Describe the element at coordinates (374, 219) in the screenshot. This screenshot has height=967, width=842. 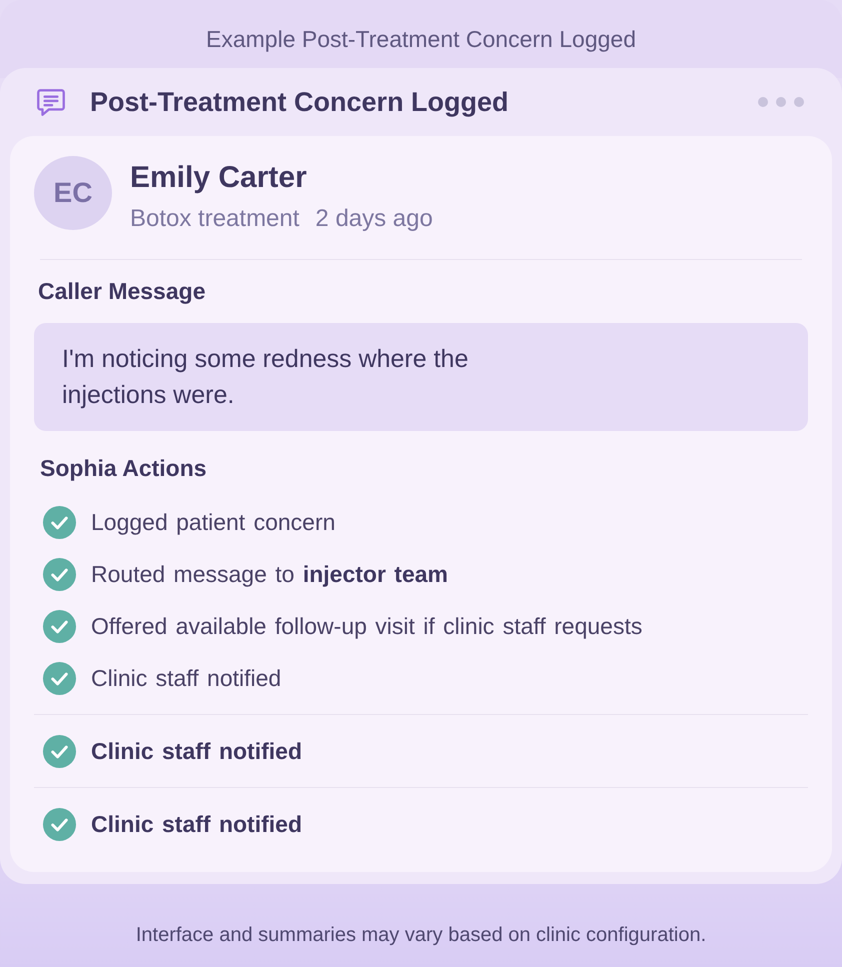
I see `time-label: 2 days ago` at that location.